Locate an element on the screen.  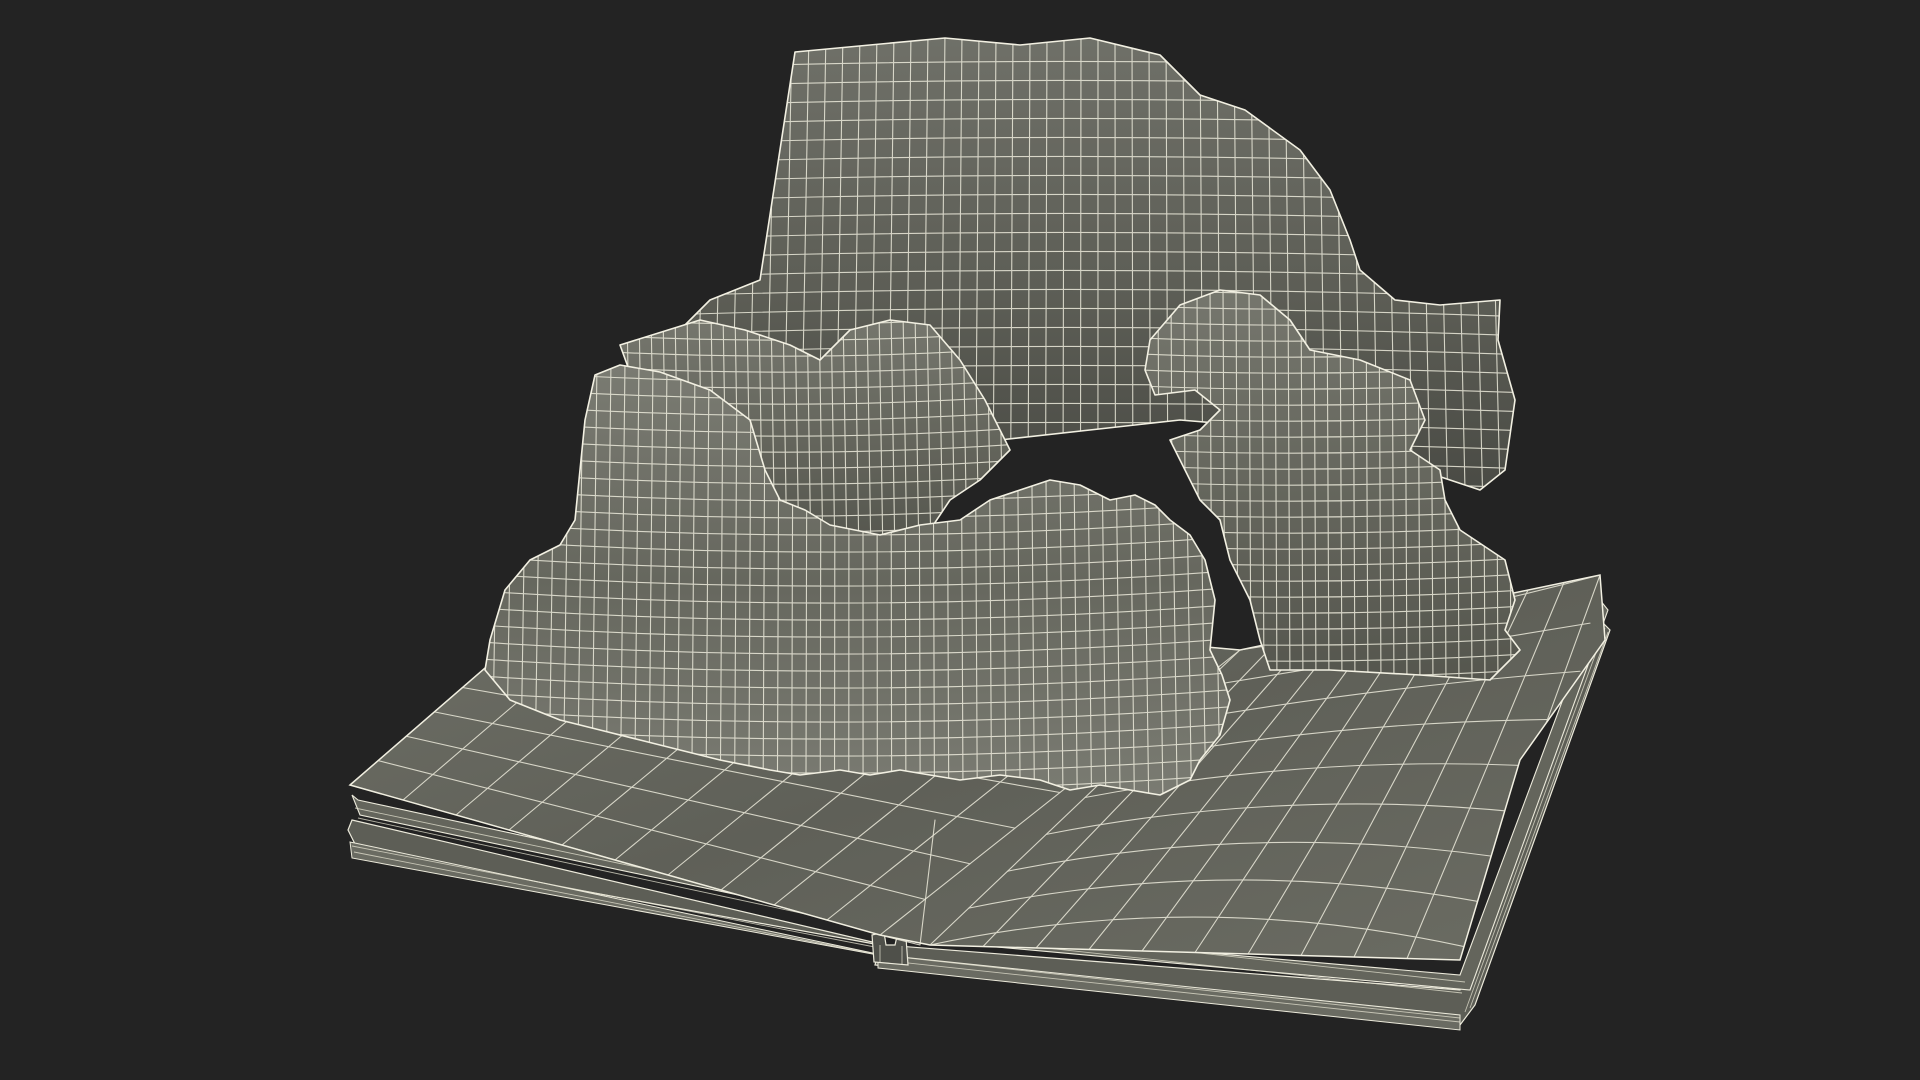
wire-edge is located at coordinates (1080, 264).